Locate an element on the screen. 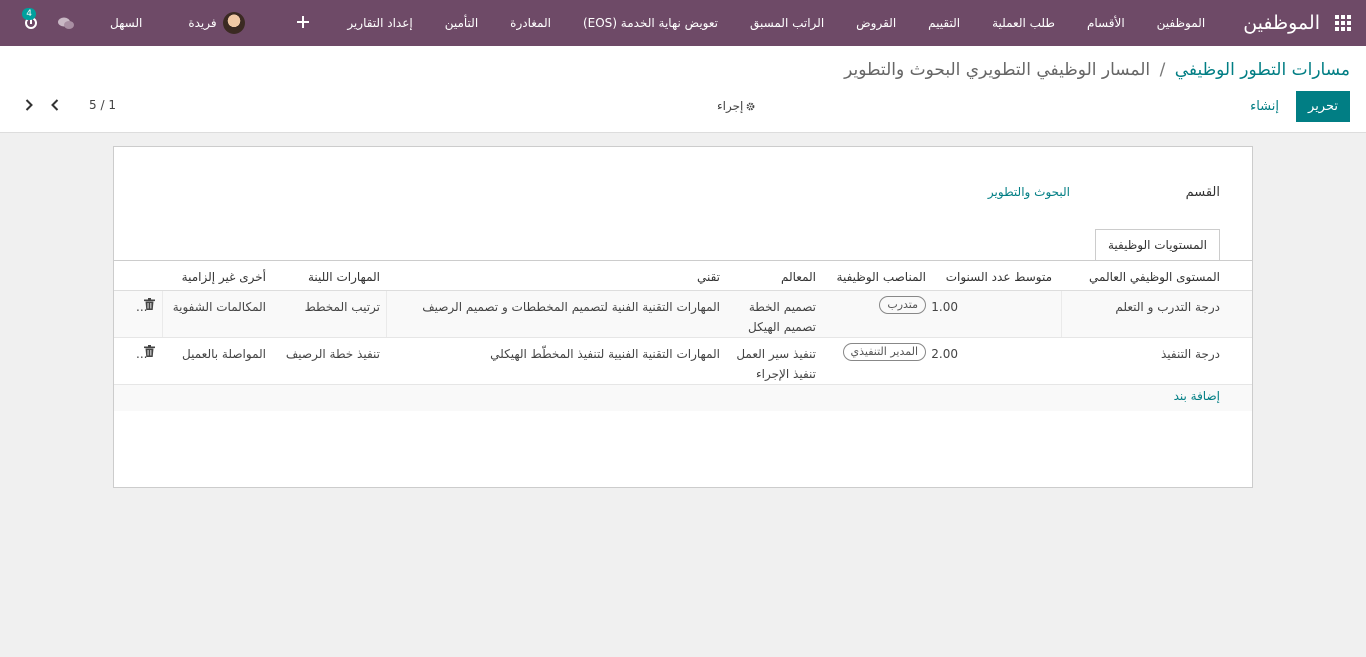  menu-item-departure: المغادرة is located at coordinates (530, 23).